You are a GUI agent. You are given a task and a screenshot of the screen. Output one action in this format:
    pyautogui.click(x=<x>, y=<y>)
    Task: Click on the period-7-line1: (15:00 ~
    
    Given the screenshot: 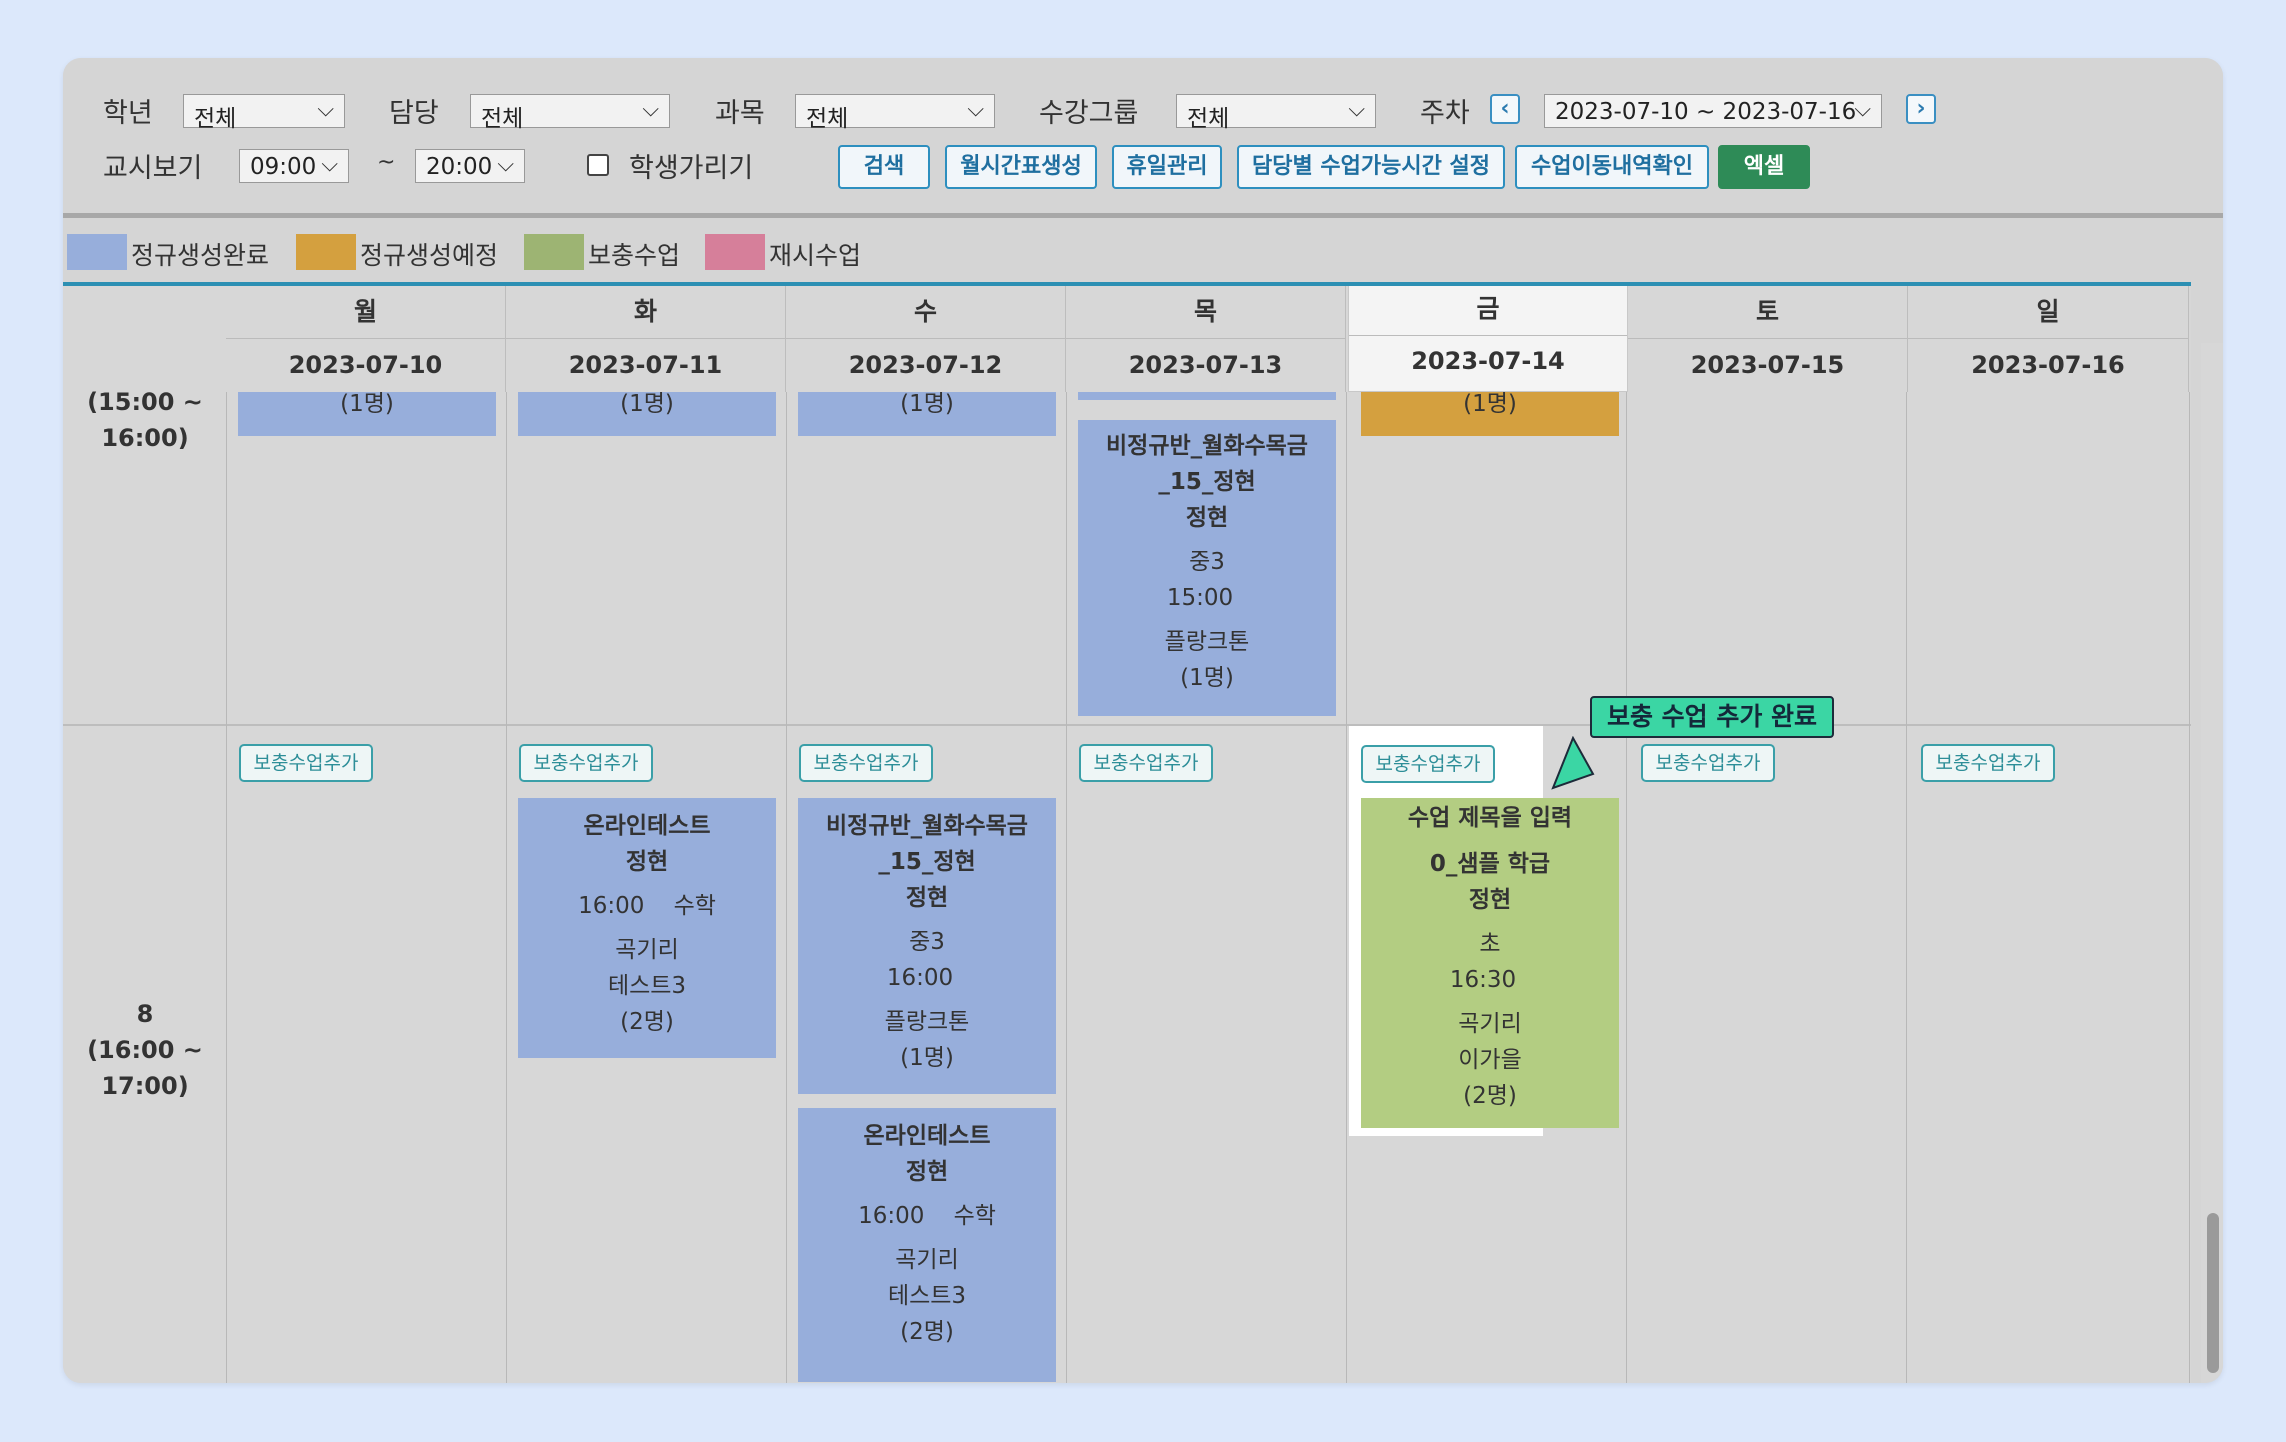 What is the action you would take?
    pyautogui.click(x=145, y=402)
    